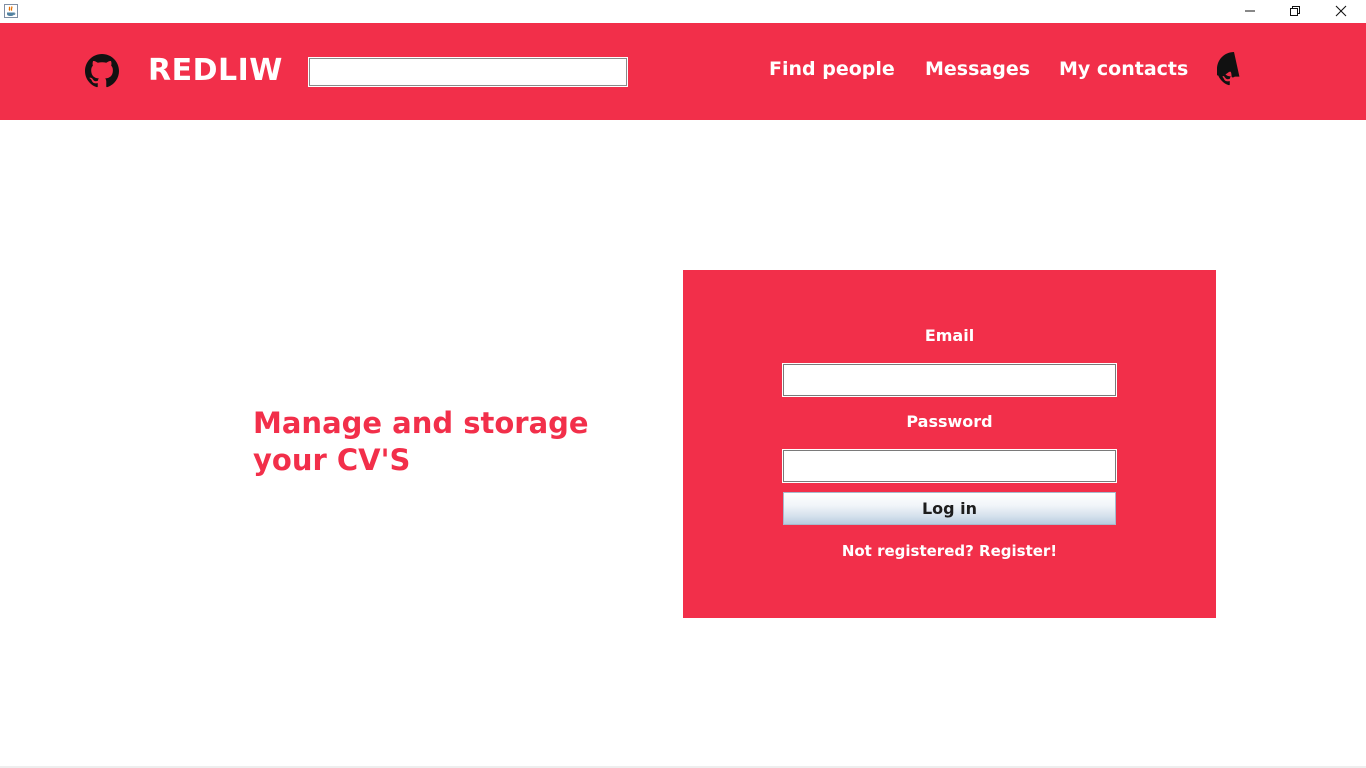 This screenshot has width=1366, height=768. What do you see at coordinates (949, 551) in the screenshot?
I see `register-link: Not registered? Register!` at bounding box center [949, 551].